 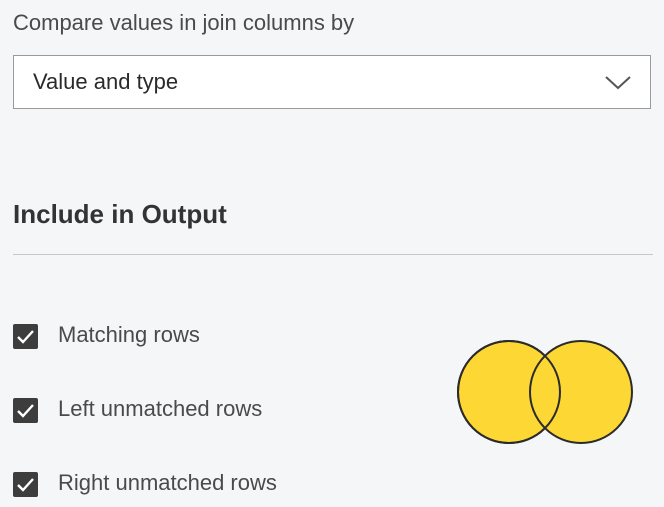 I want to click on section-divider, so click(x=333, y=254).